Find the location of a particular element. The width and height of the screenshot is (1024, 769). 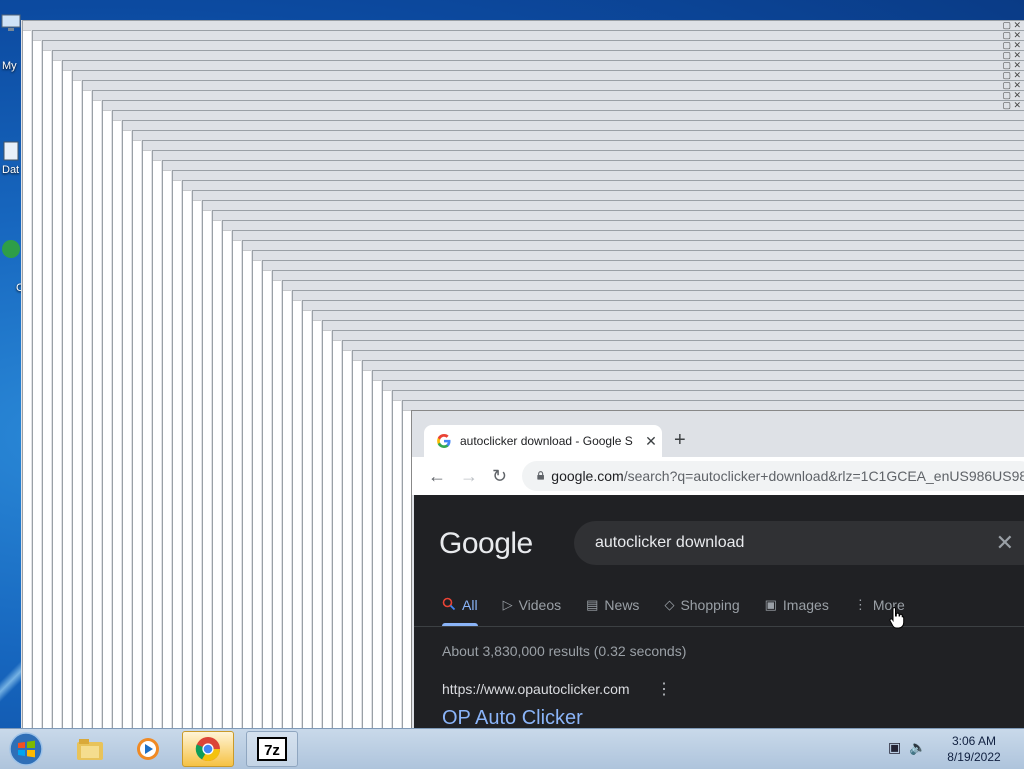

tab-label: Shopping is located at coordinates (710, 605).